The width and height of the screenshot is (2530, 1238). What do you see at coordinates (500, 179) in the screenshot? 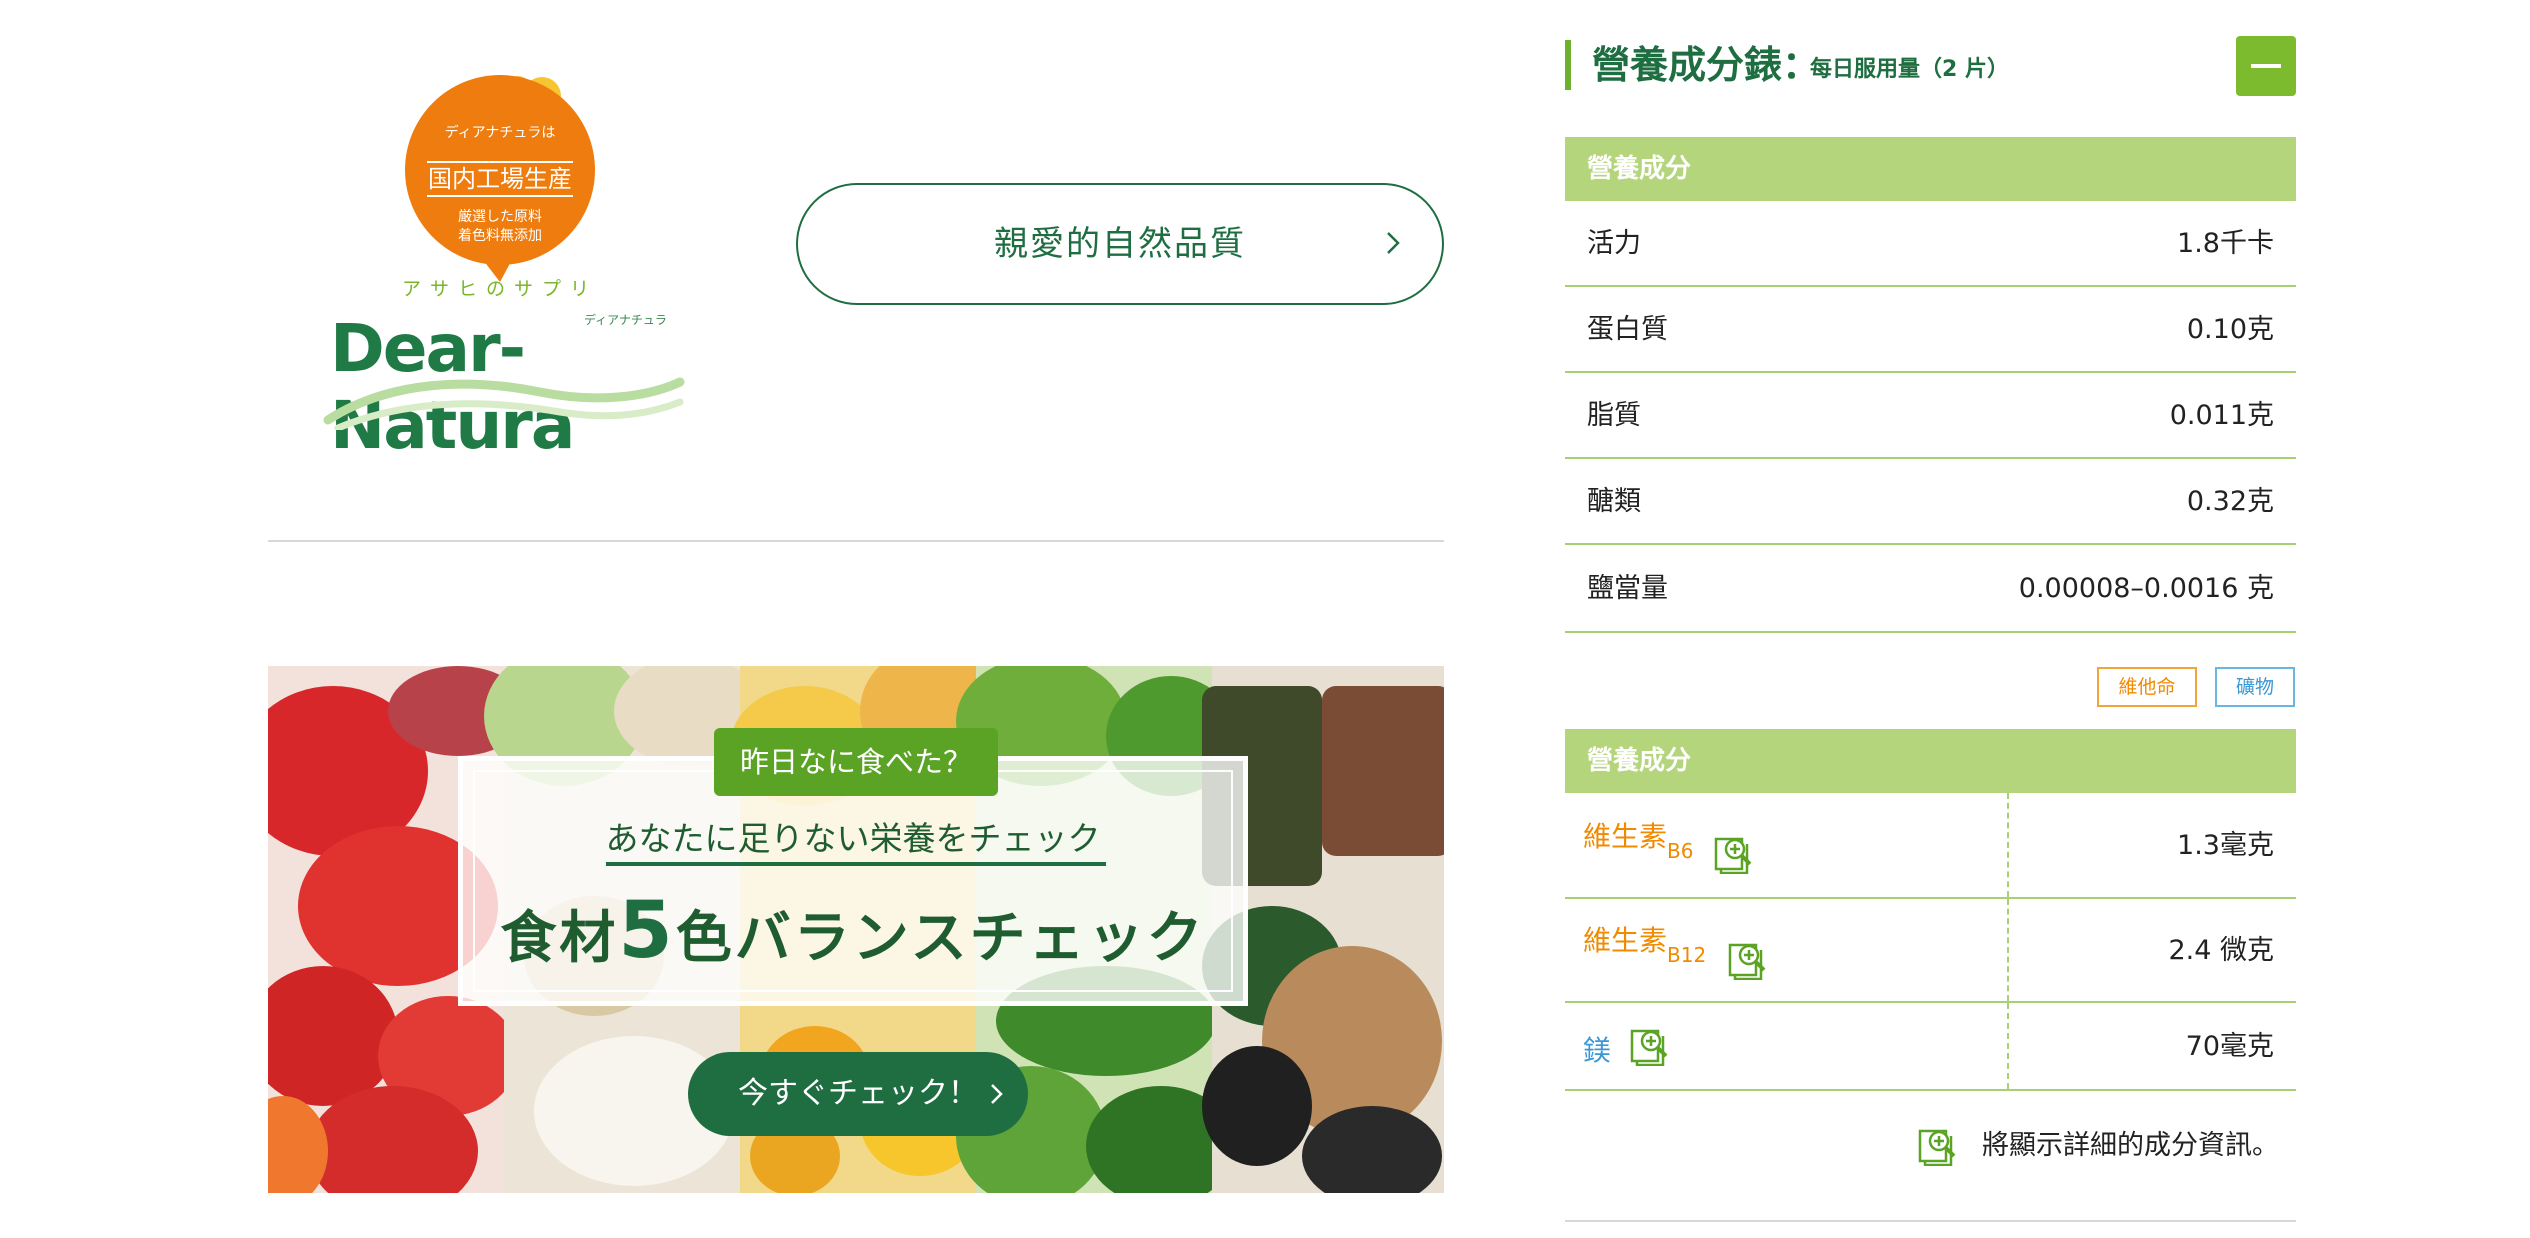
I see `bubble-main-text: 国内工場生産` at bounding box center [500, 179].